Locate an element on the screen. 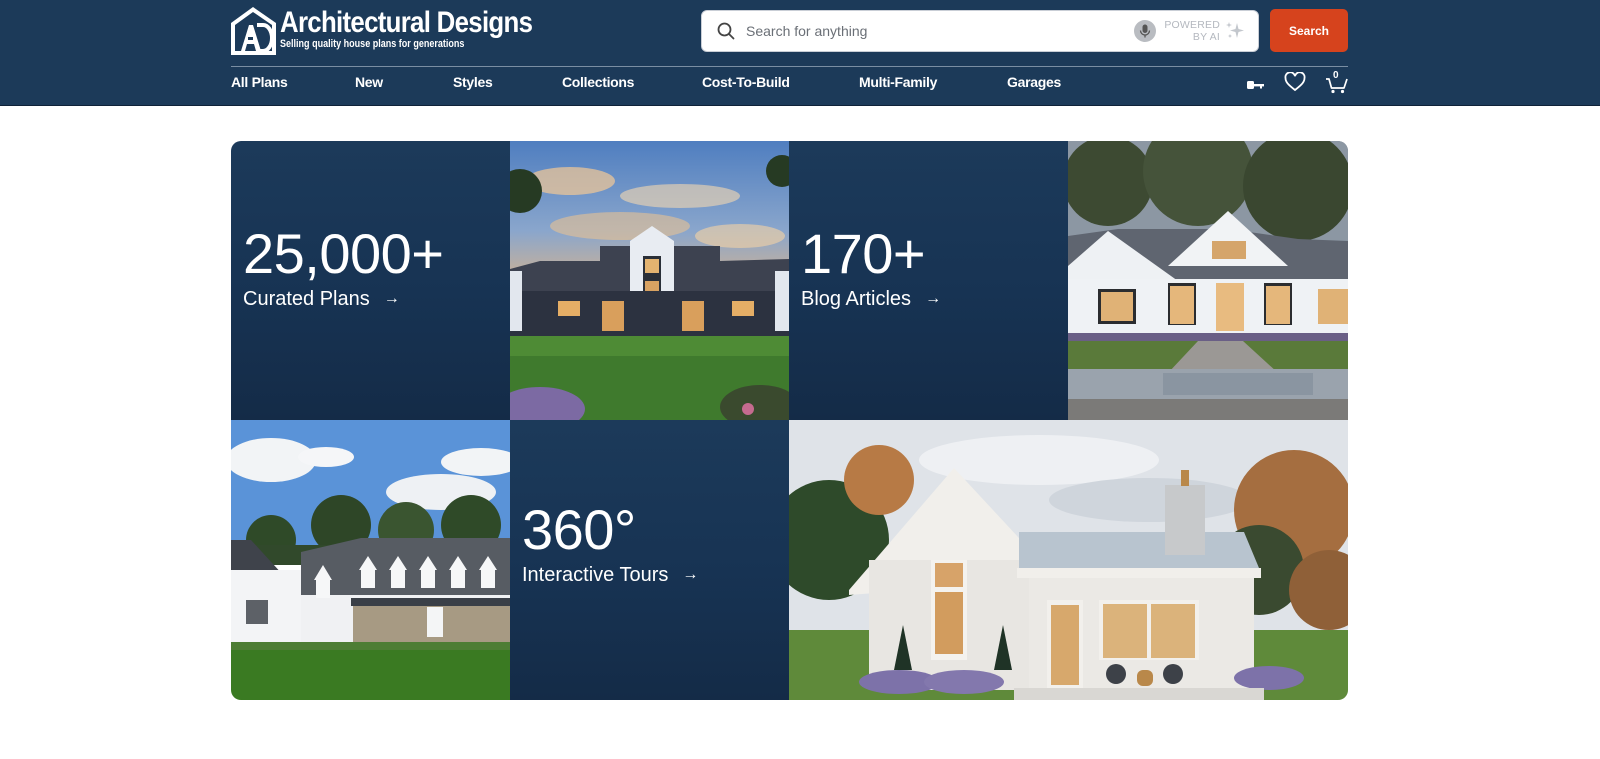 The width and height of the screenshot is (1600, 759). nav-item-garages: Garages is located at coordinates (1034, 82).